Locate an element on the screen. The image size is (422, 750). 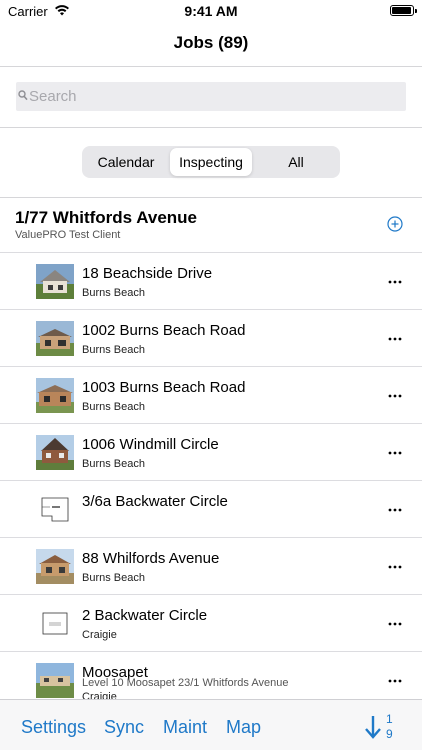
search-divider is located at coordinates (211, 127).